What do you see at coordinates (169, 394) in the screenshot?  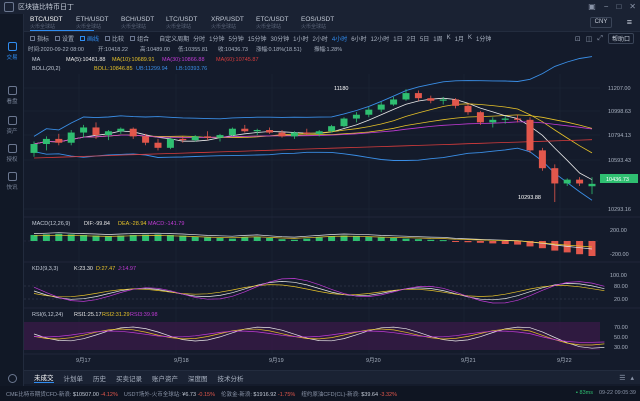 I see `ticker-usdt: USDT场外-火币全球站: ¥6.73 -0.15%` at bounding box center [169, 394].